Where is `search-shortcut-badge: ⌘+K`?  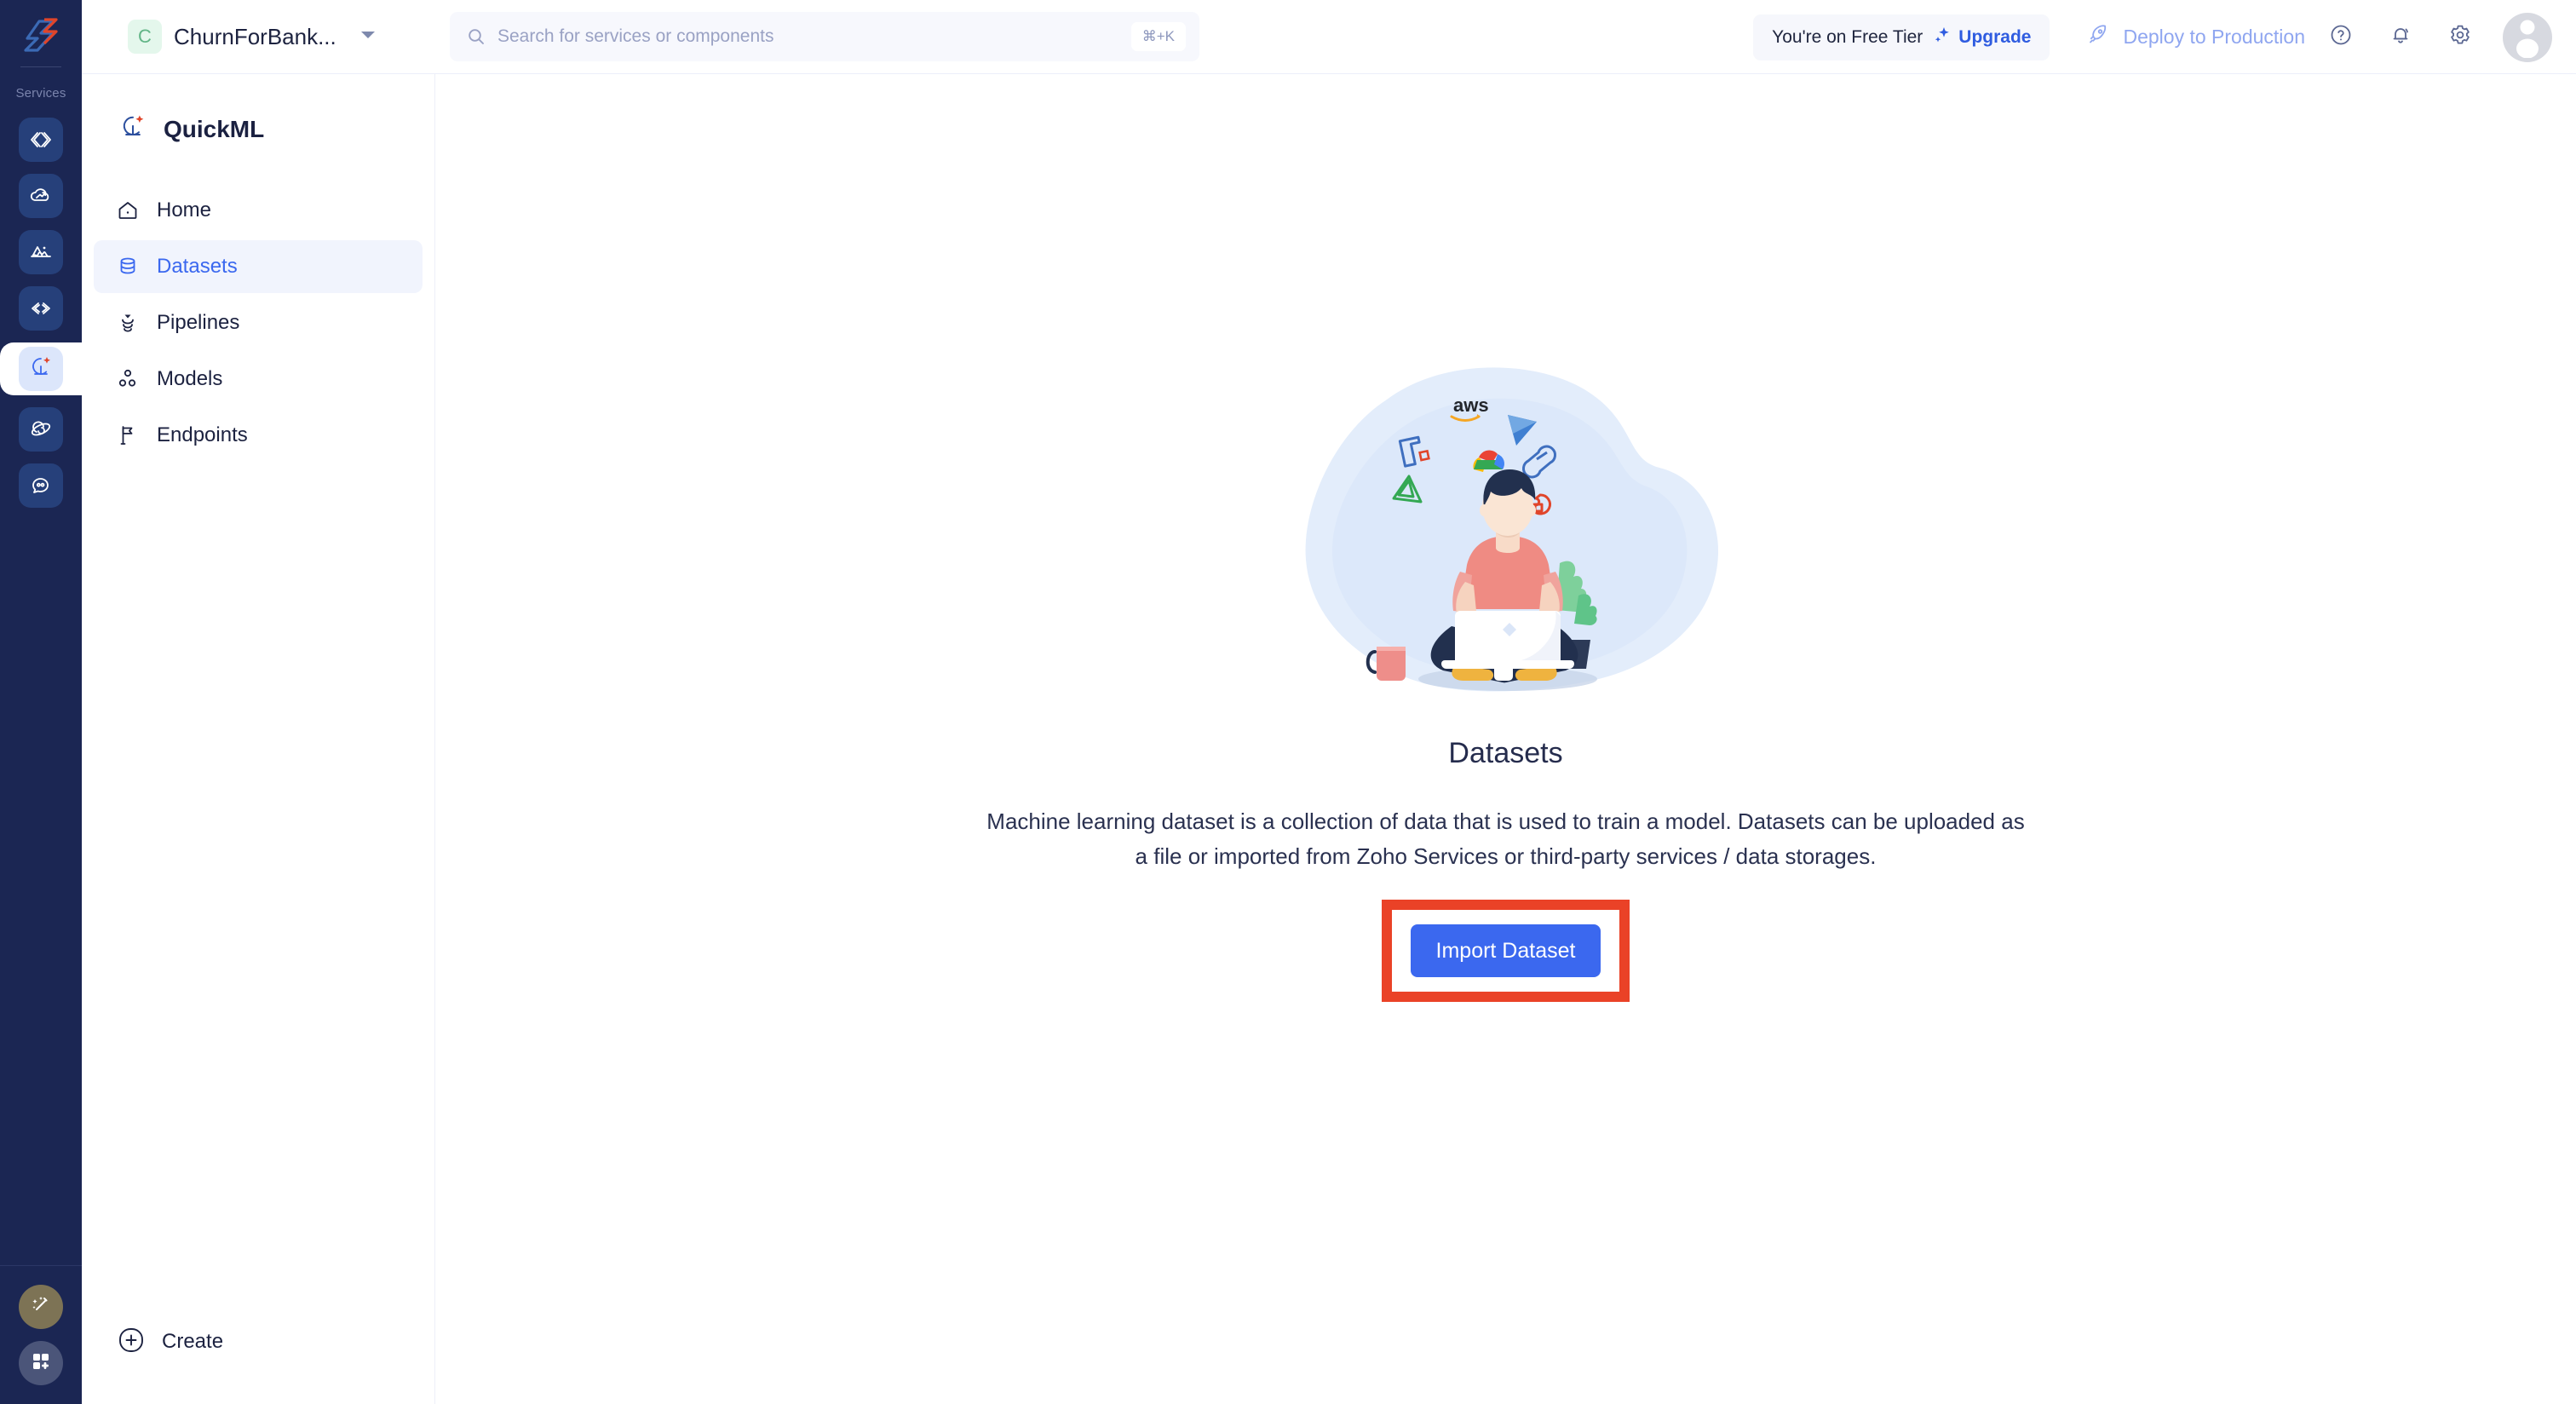 search-shortcut-badge: ⌘+K is located at coordinates (1158, 36).